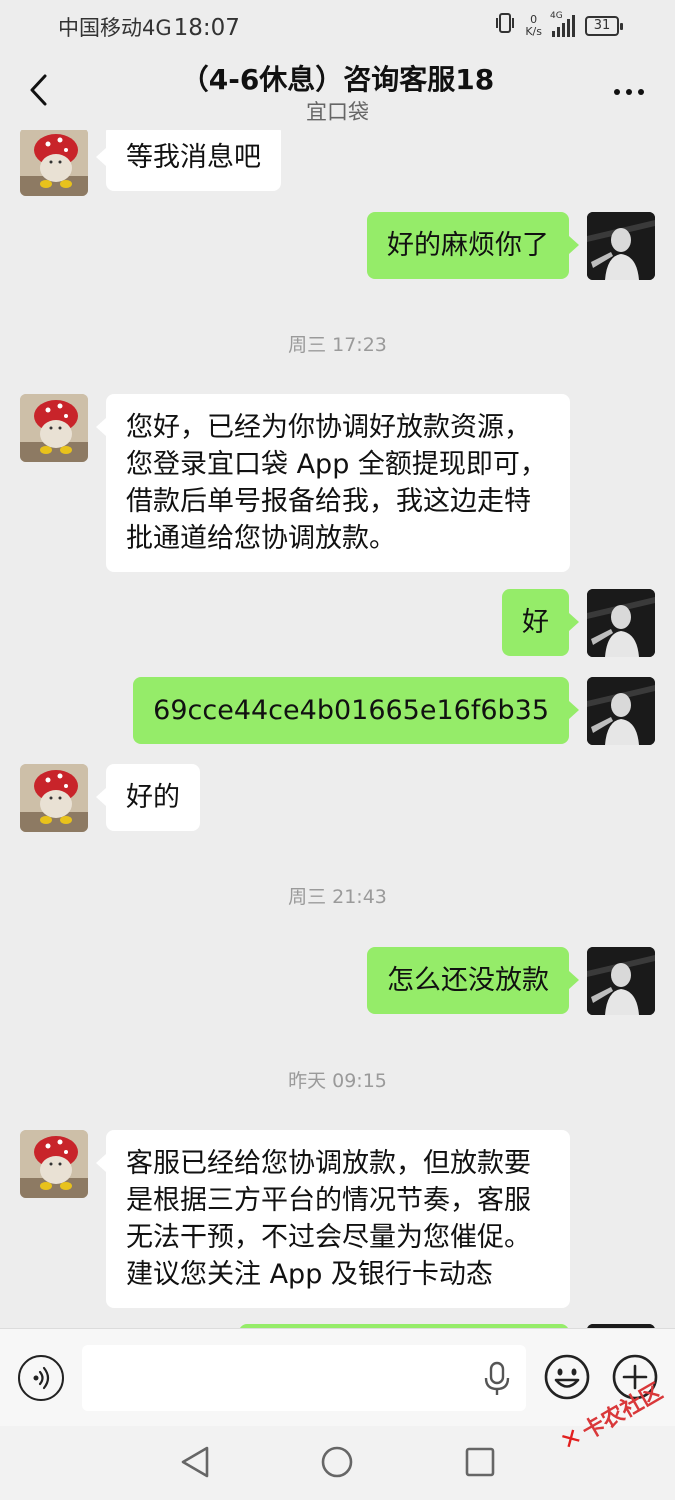  What do you see at coordinates (562, 24) in the screenshot?
I see `signal-icon: 4G` at bounding box center [562, 24].